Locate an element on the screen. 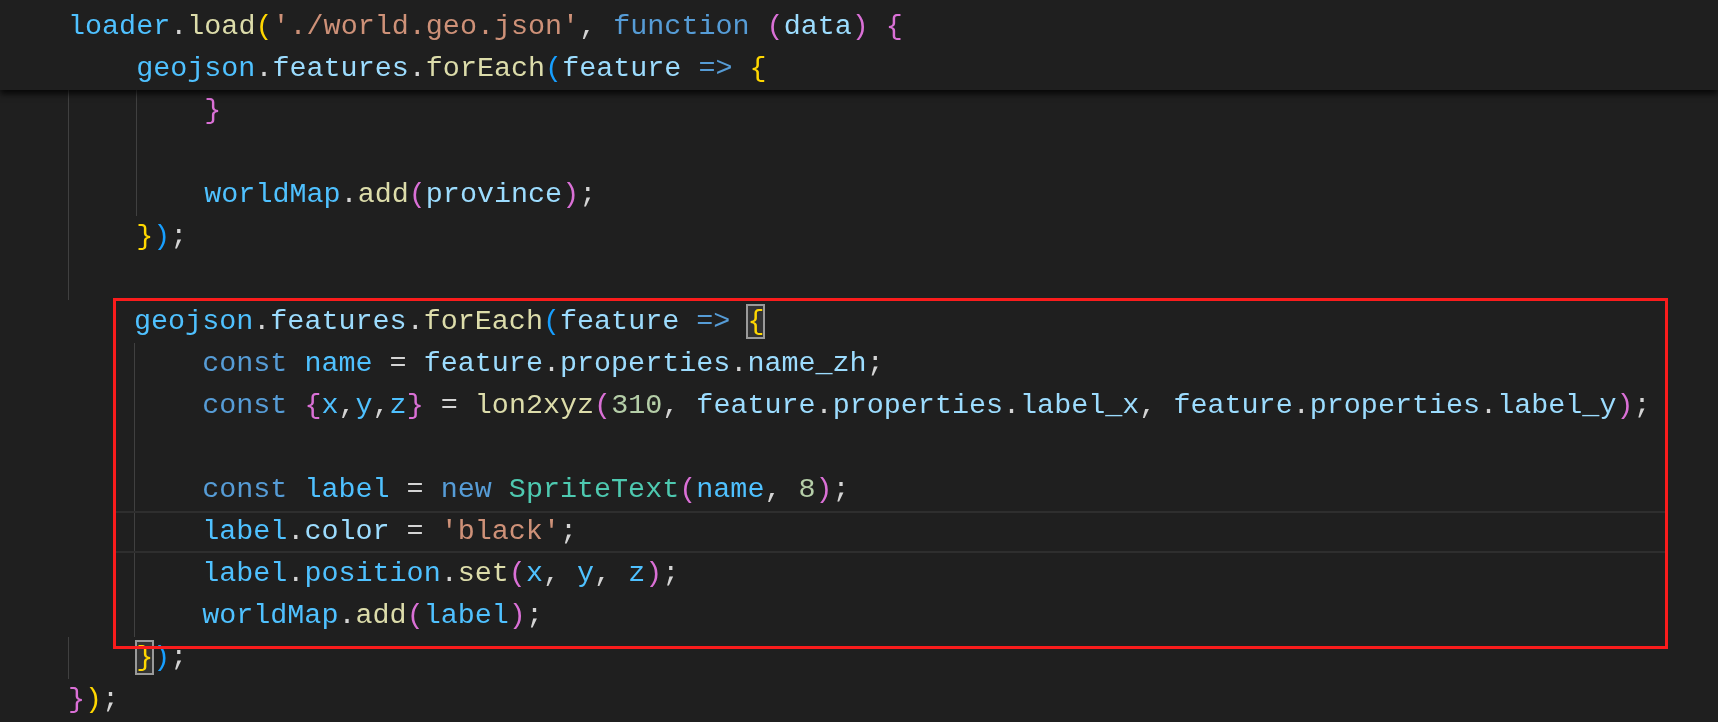 The height and width of the screenshot is (722, 1718). code-line: worldMap.add(label); is located at coordinates (890, 616).